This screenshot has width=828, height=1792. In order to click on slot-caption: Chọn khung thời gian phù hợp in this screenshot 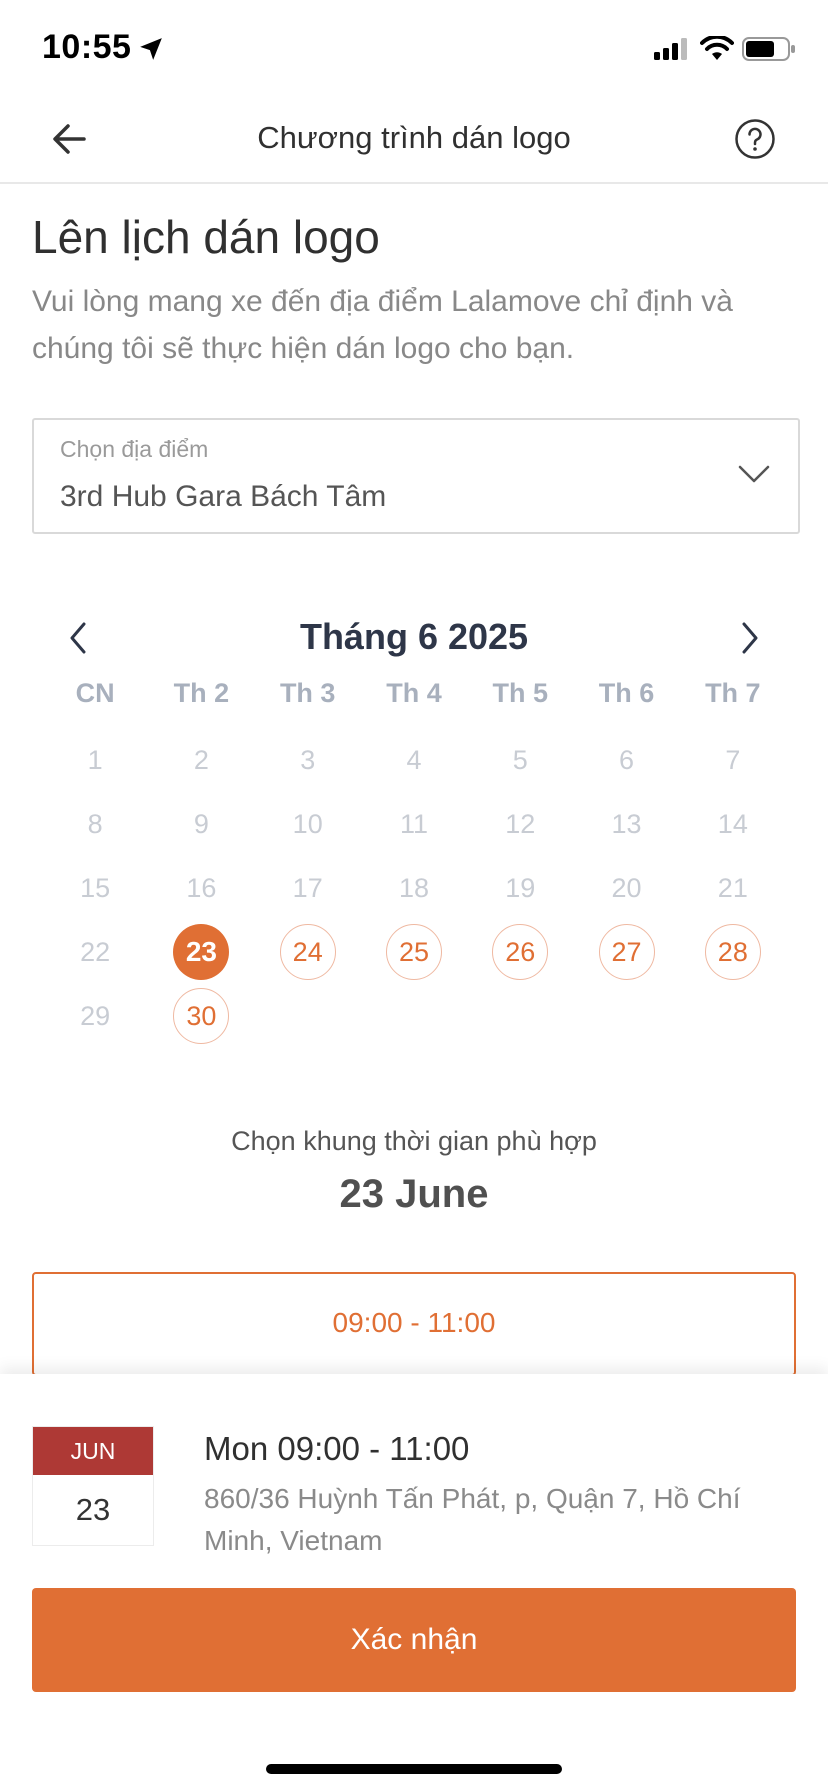, I will do `click(414, 1141)`.